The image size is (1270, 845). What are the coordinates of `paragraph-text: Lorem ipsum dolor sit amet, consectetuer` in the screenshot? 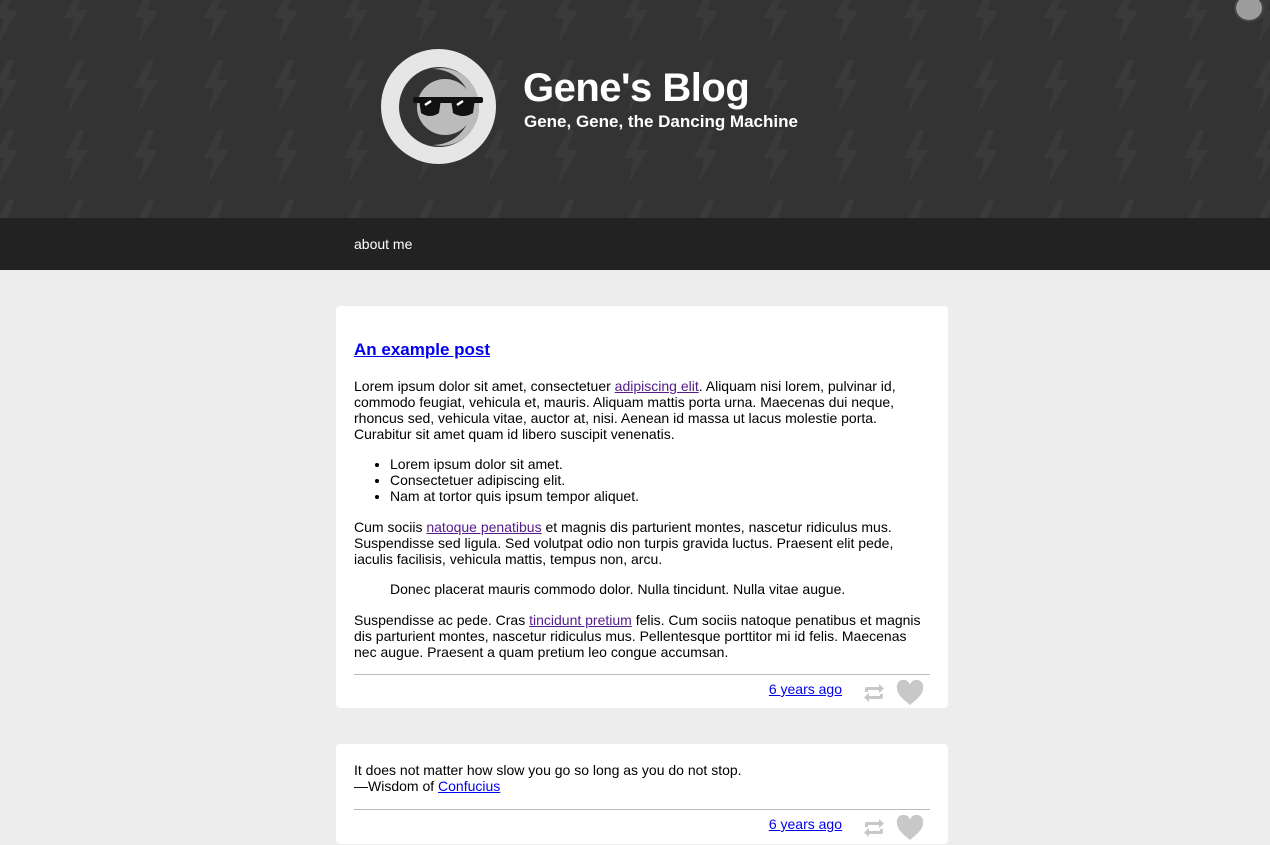 It's located at (484, 386).